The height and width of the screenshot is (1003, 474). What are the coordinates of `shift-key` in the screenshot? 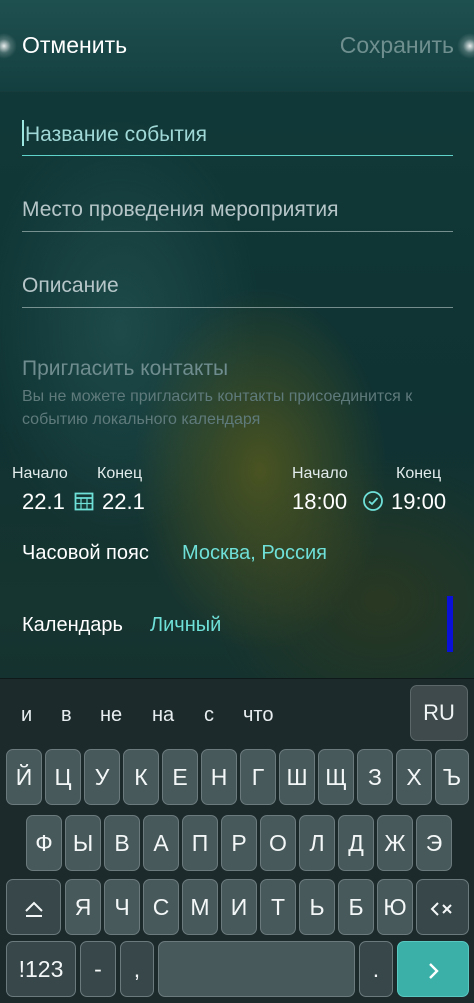 It's located at (33, 907).